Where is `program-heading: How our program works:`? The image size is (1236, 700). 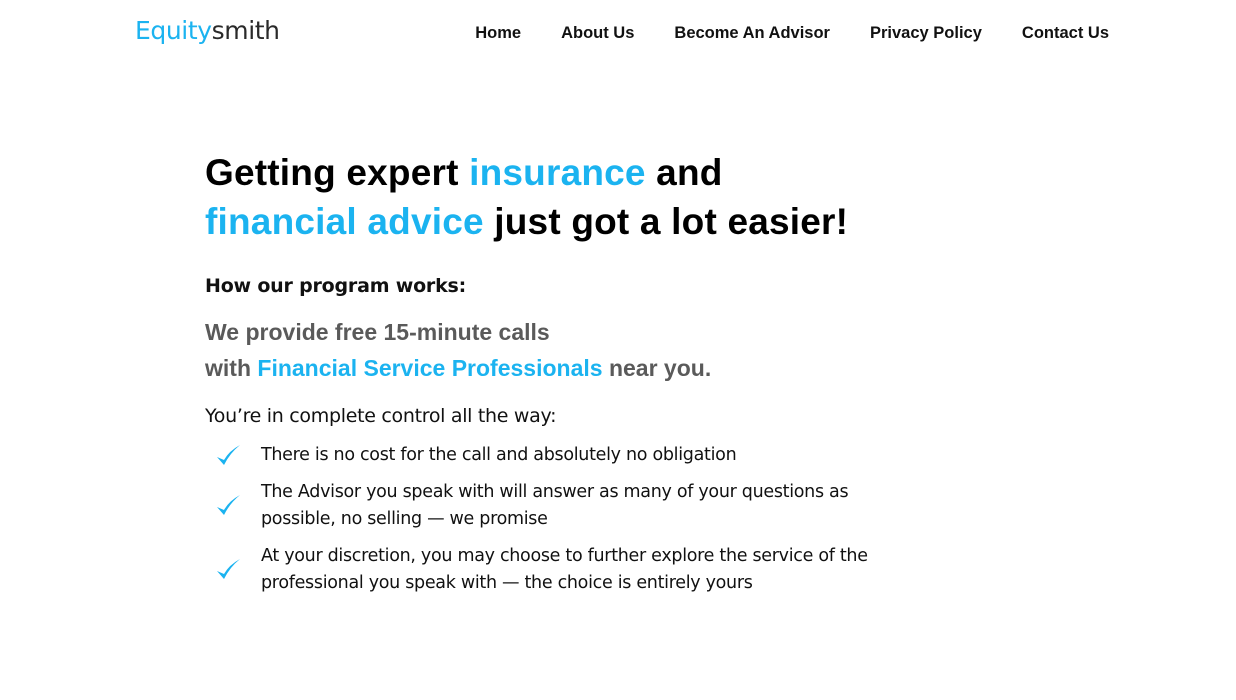 program-heading: How our program works: is located at coordinates (336, 286).